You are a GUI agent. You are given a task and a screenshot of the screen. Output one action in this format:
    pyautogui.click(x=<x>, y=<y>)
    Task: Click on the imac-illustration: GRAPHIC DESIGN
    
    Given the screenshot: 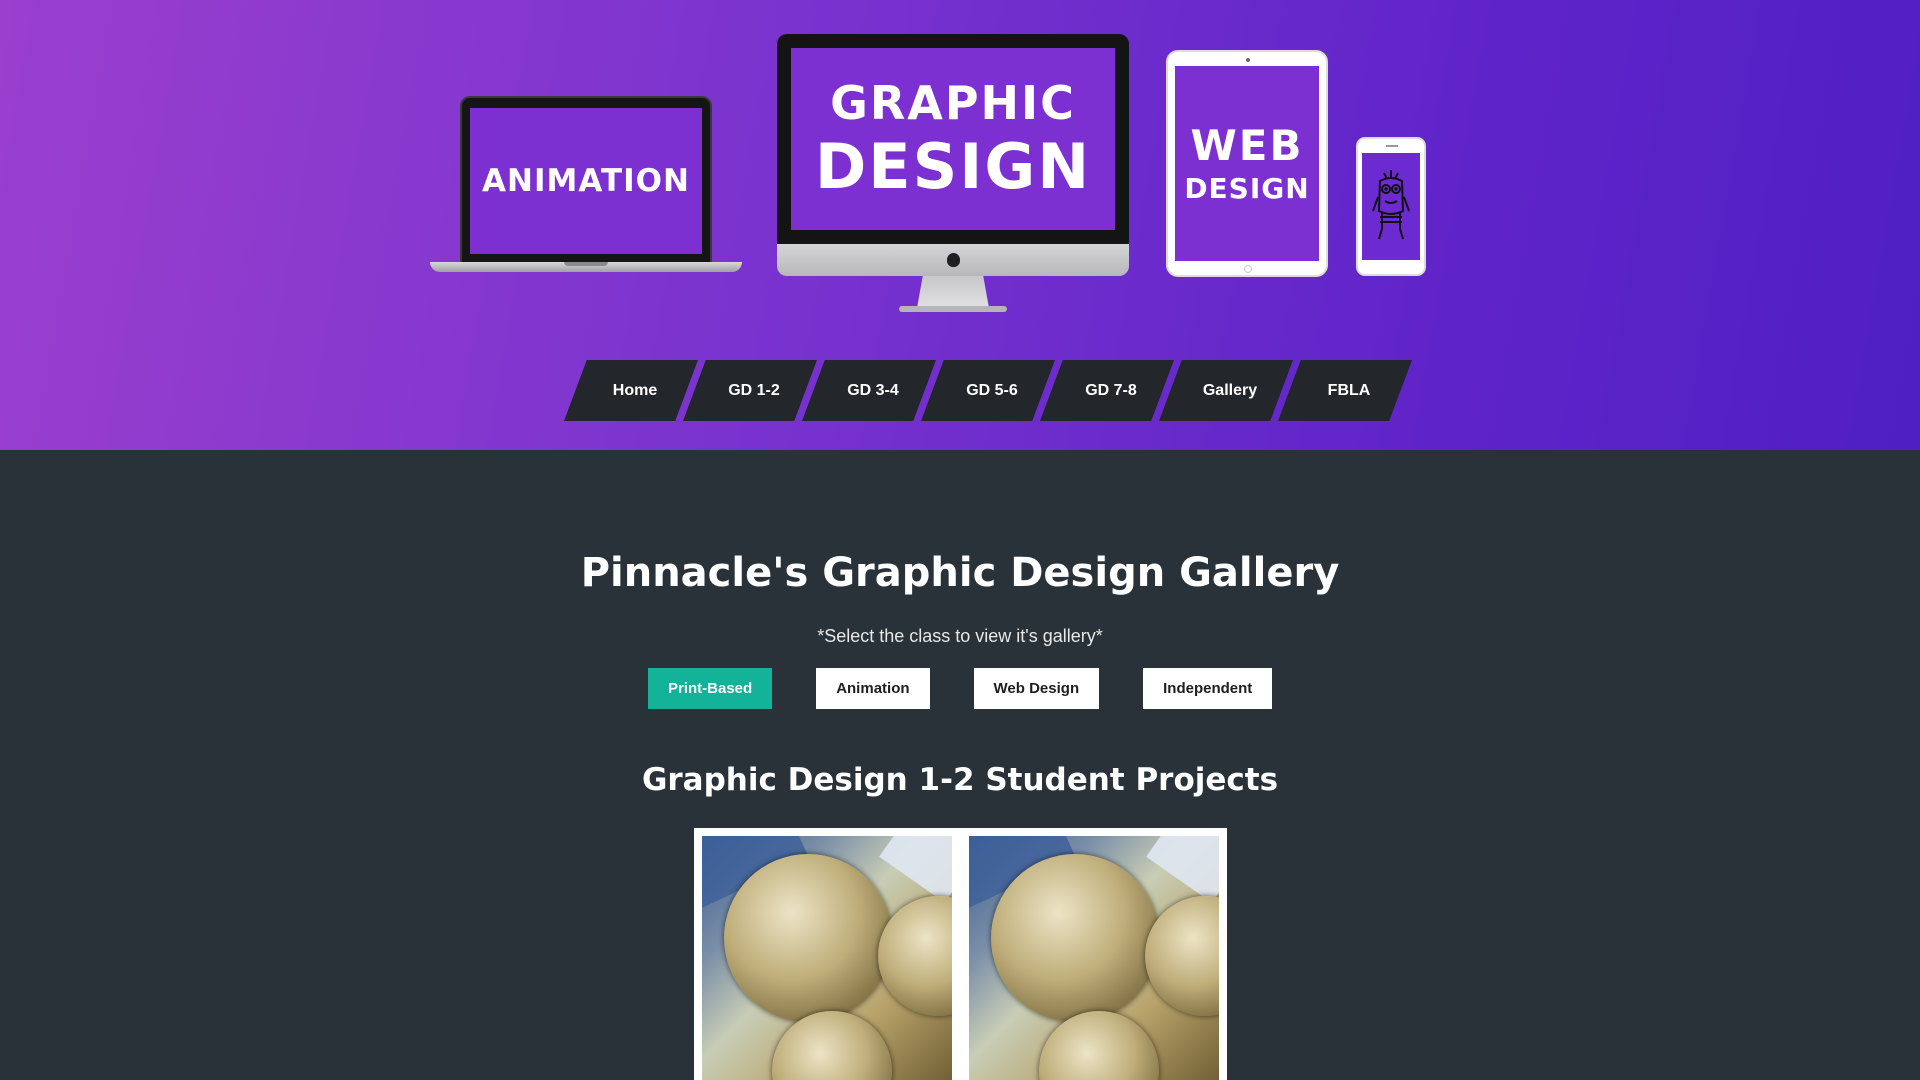 What is the action you would take?
    pyautogui.click(x=953, y=175)
    